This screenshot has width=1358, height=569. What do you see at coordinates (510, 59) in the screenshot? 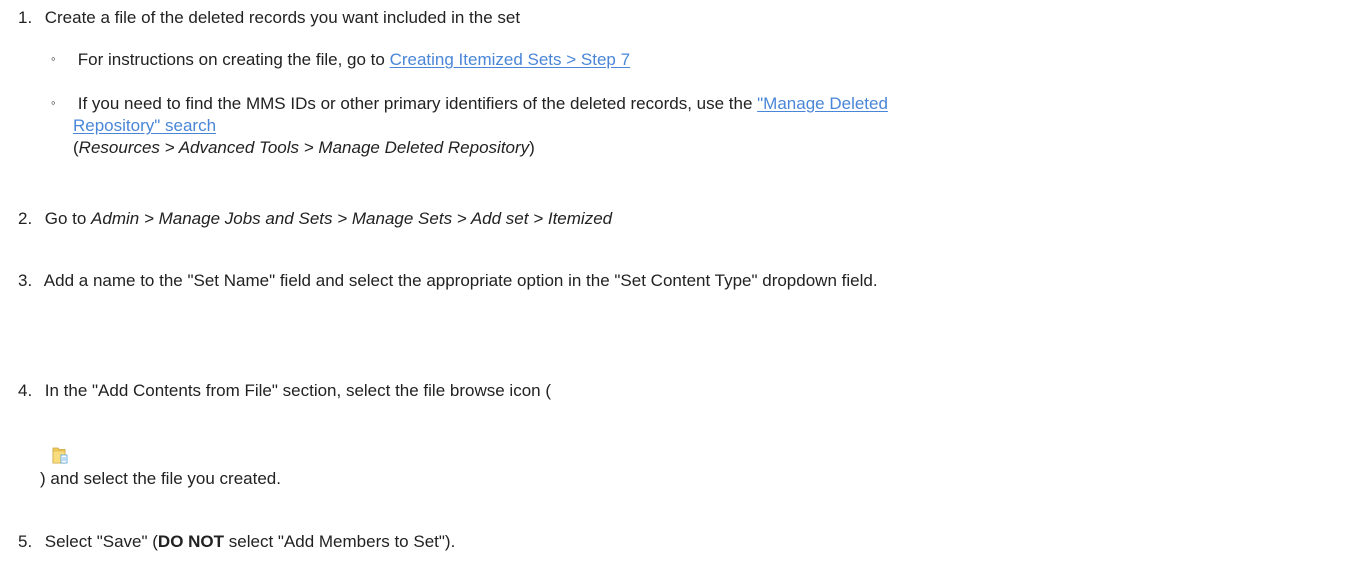
I see `creating-itemized-sets-link: Creating Itemized Sets > Step 7` at bounding box center [510, 59].